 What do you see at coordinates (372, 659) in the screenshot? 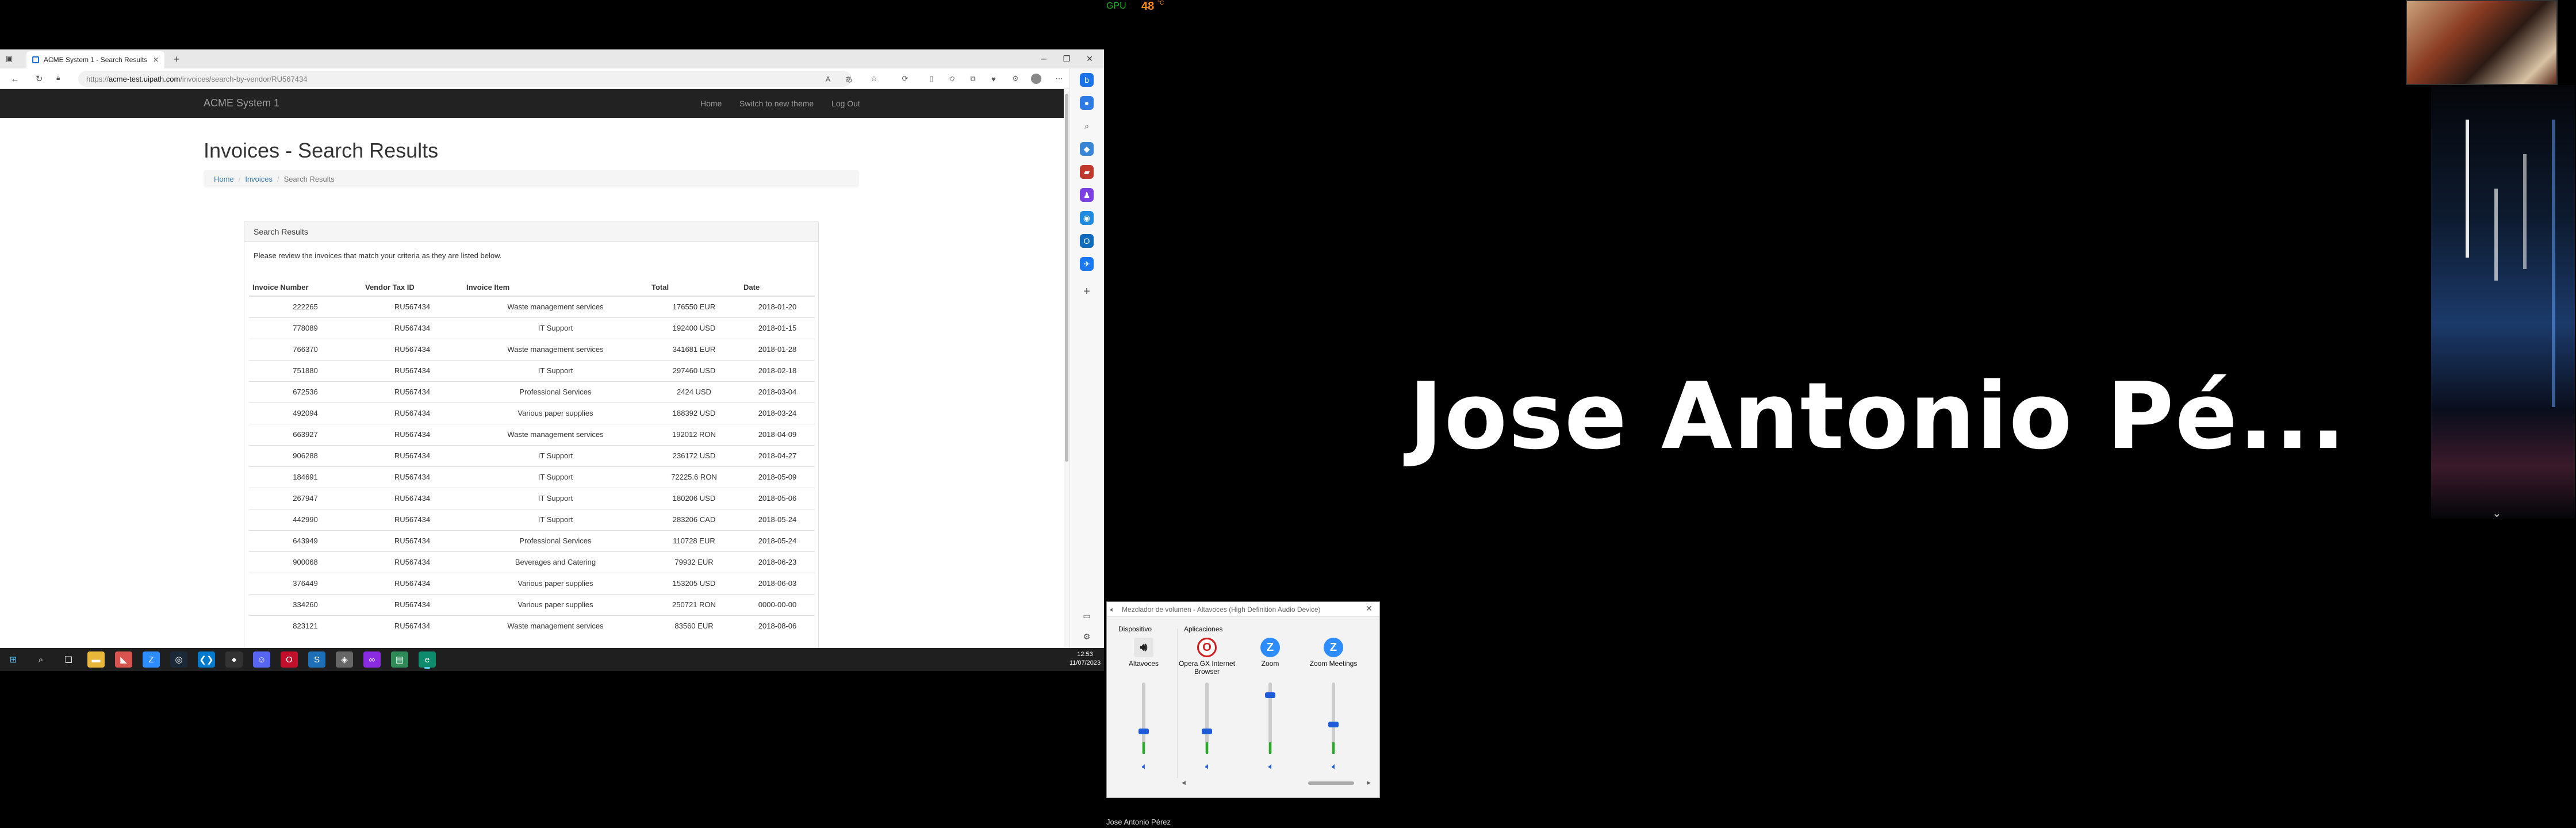
I see `visual-studio-icon: ∞` at bounding box center [372, 659].